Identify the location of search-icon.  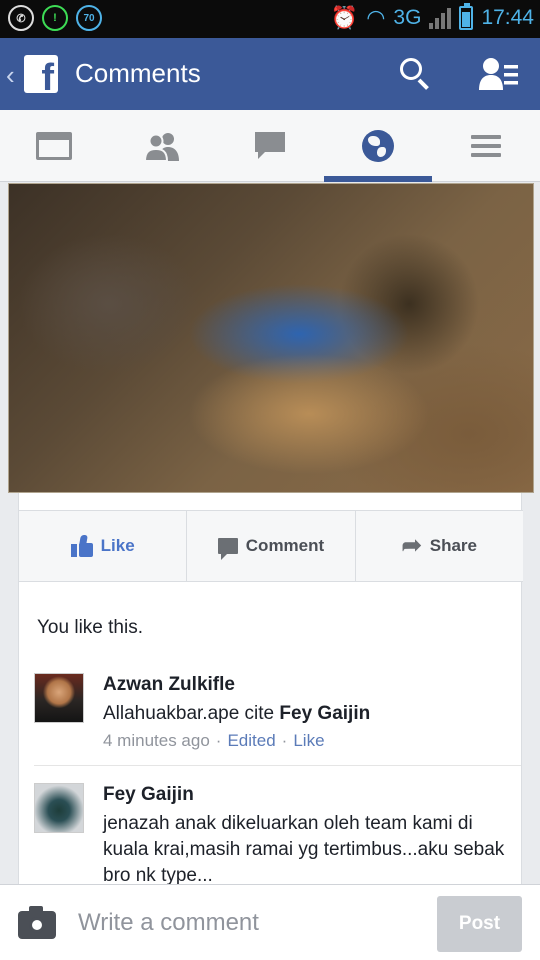
(416, 74).